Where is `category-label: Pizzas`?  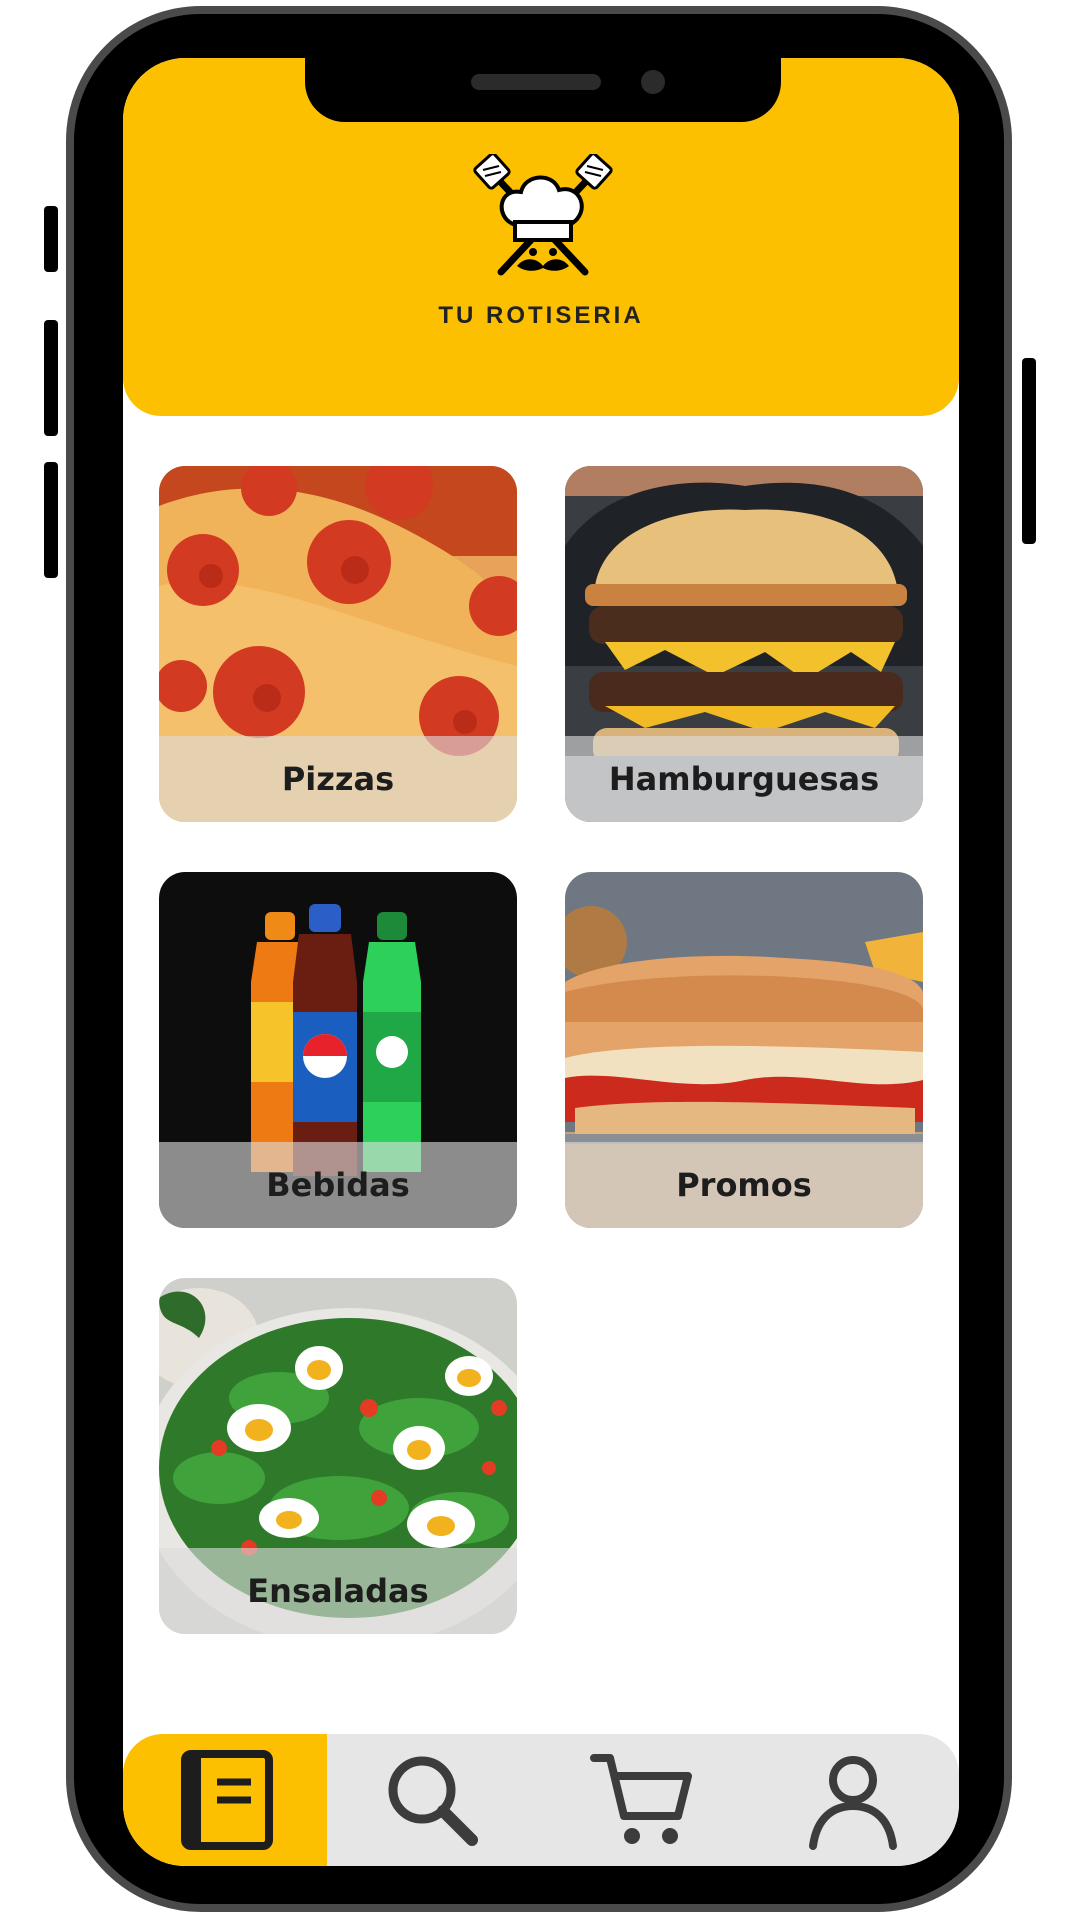
category-label: Pizzas is located at coordinates (338, 779).